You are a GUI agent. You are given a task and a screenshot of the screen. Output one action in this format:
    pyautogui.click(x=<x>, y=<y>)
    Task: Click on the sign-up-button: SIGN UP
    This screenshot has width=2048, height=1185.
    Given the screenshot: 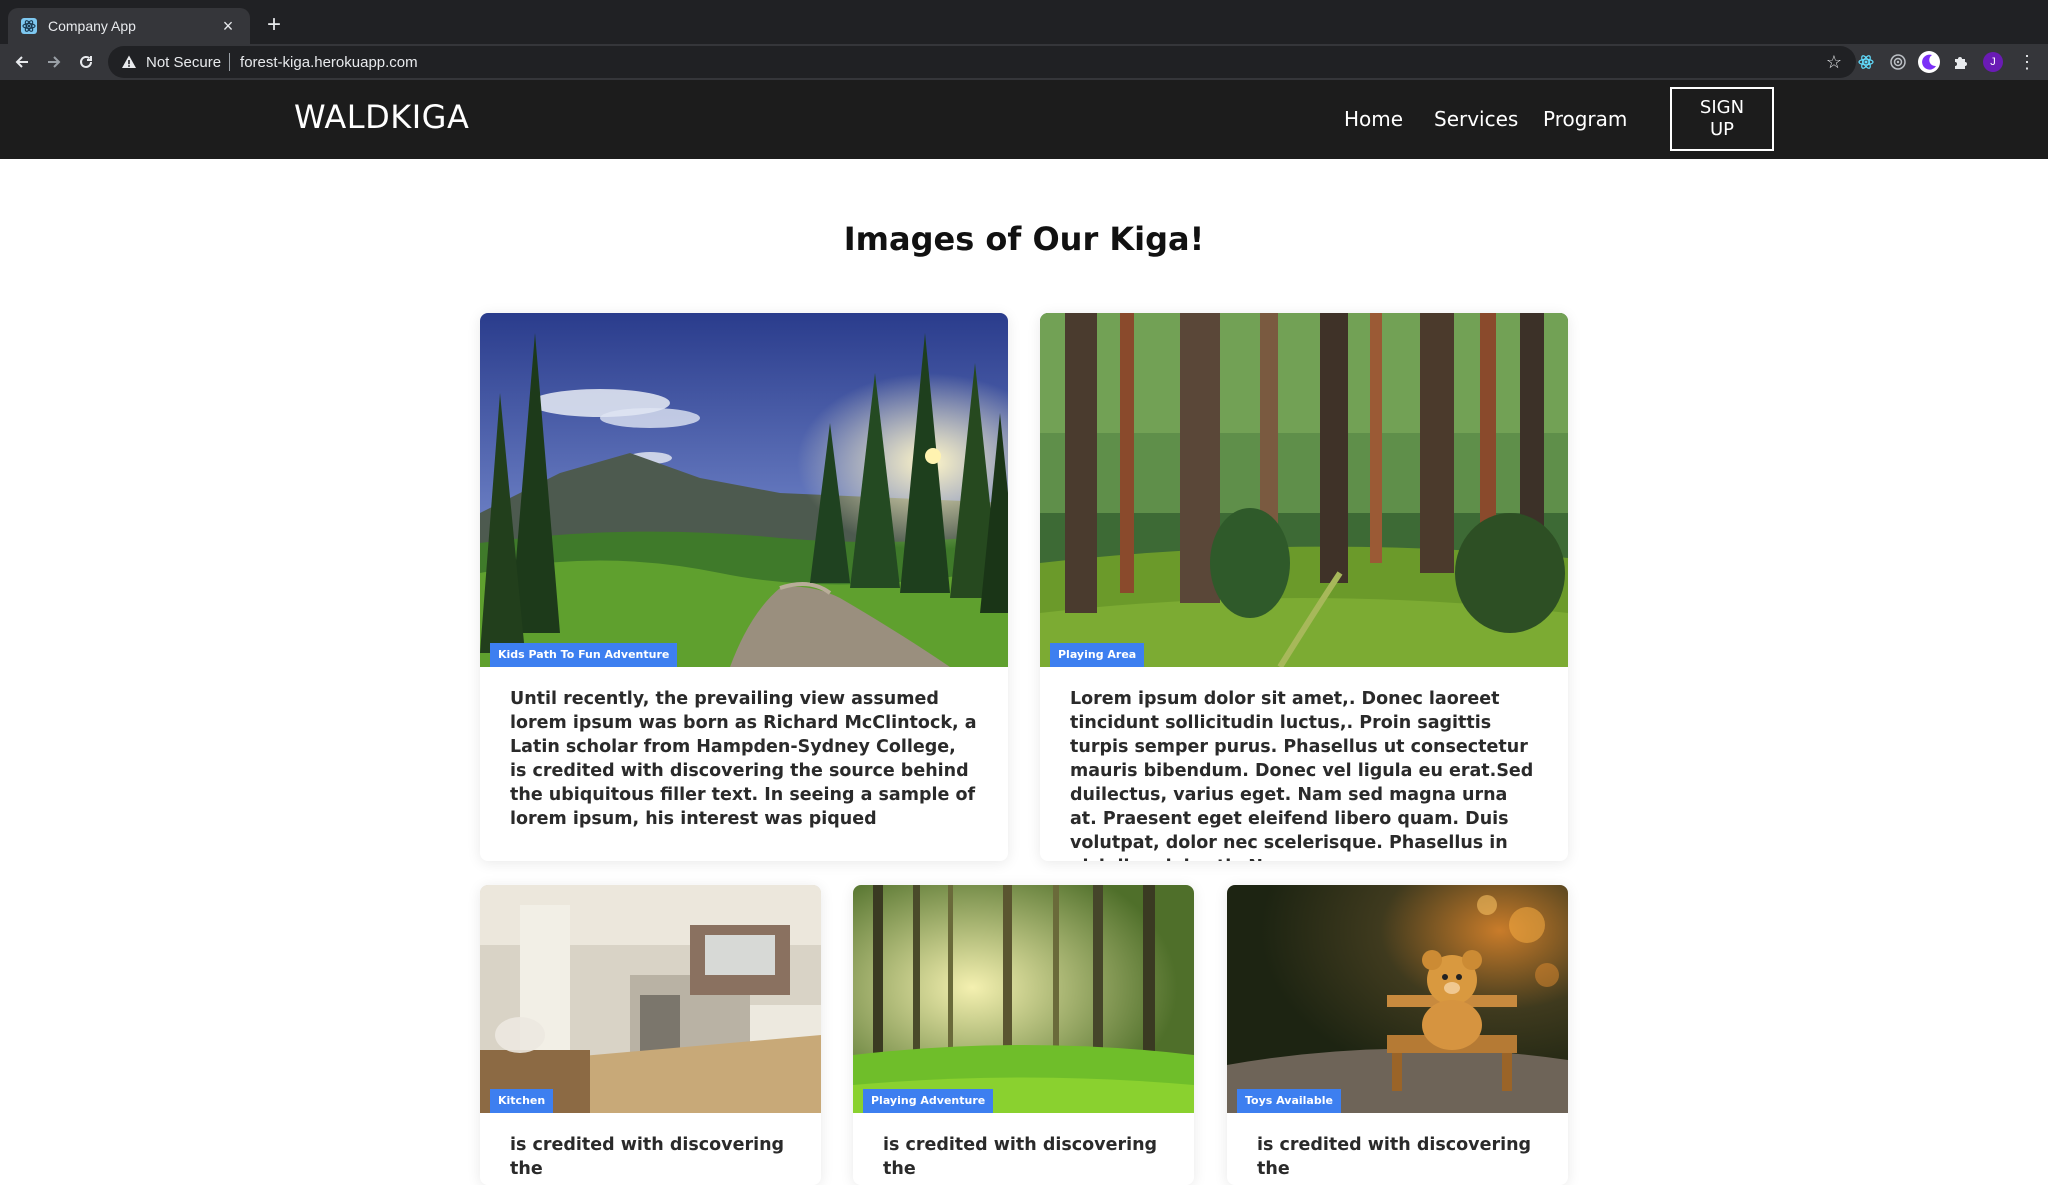 What is the action you would take?
    pyautogui.click(x=1722, y=119)
    